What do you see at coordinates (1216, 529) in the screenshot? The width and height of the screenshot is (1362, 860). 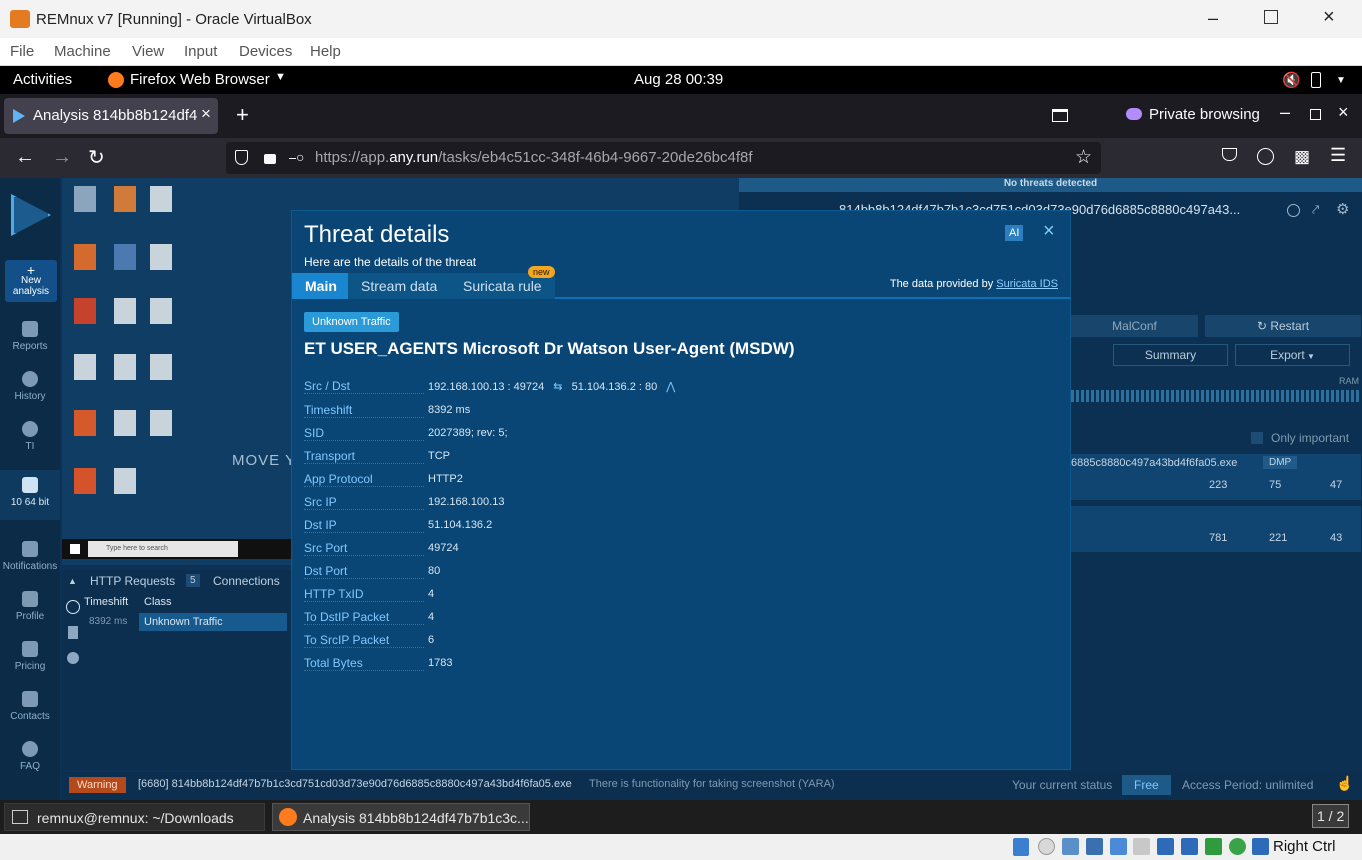 I see `process-row` at bounding box center [1216, 529].